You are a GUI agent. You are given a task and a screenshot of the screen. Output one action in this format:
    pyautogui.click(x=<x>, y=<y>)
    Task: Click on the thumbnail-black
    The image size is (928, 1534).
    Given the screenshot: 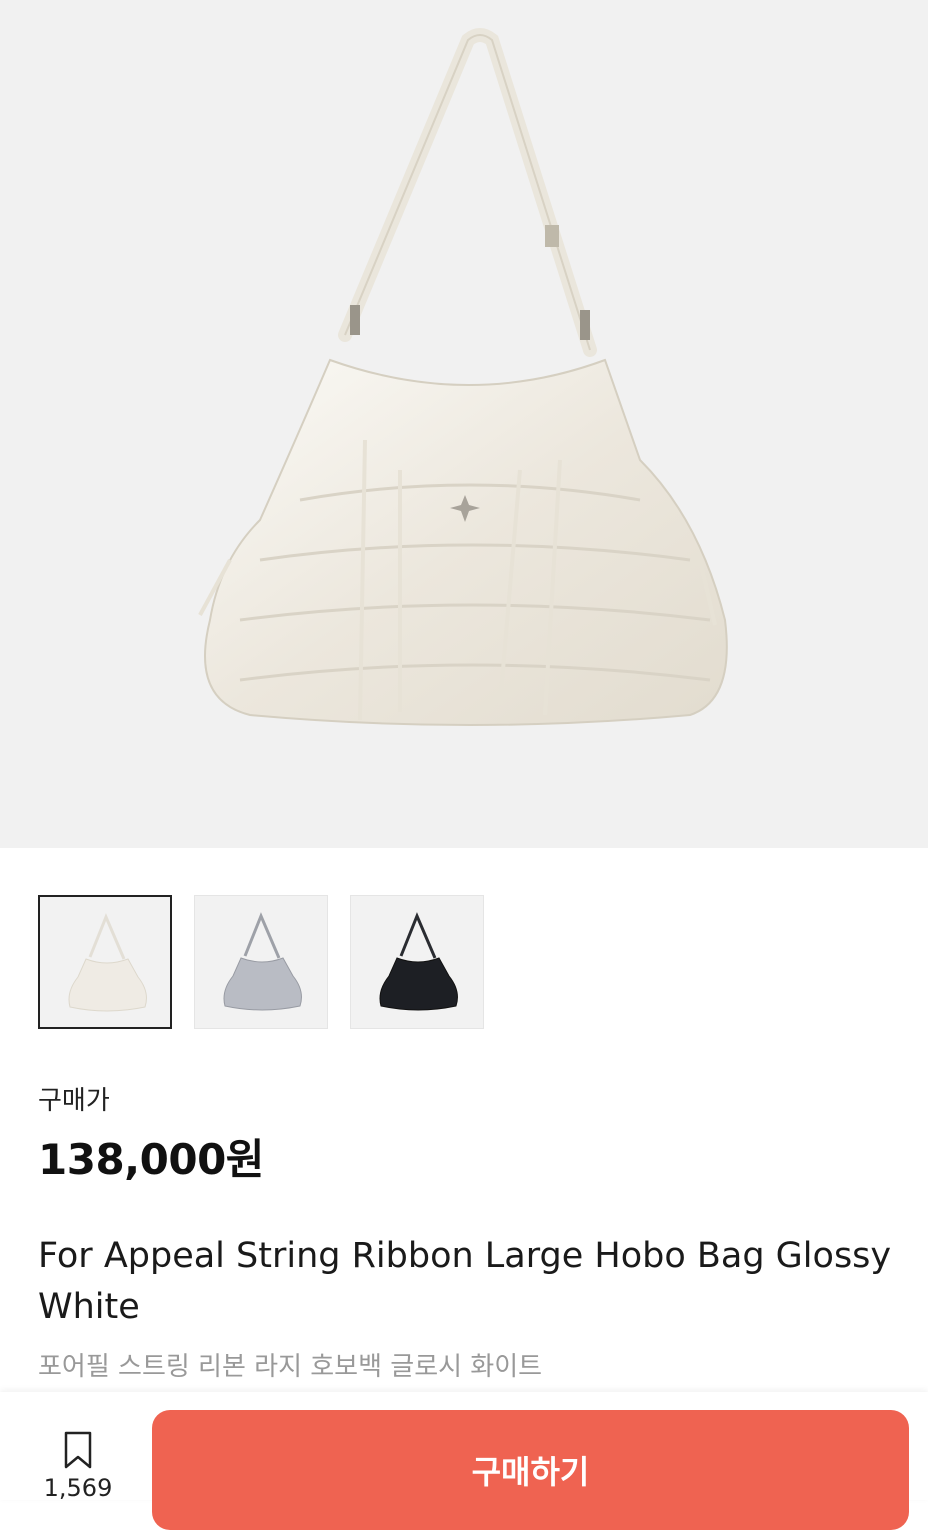 What is the action you would take?
    pyautogui.click(x=417, y=962)
    